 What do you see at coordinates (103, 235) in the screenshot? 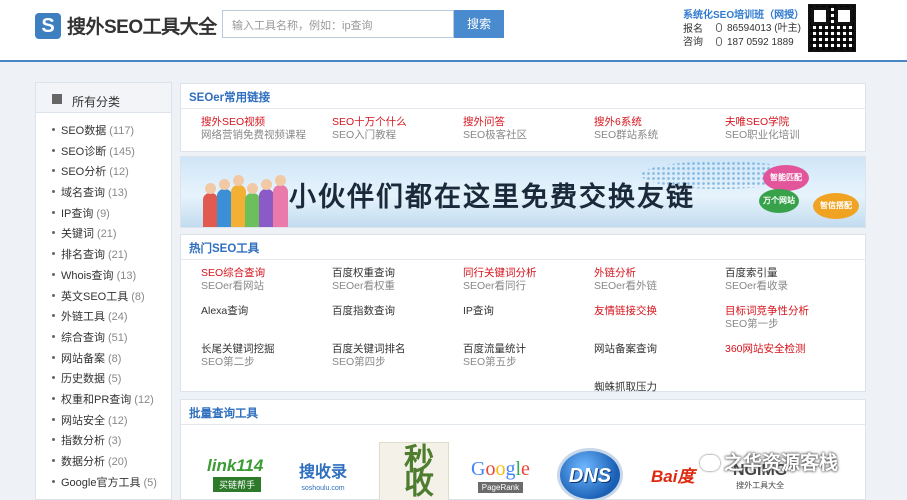
I see `sidebar-item: 关键词 (21)` at bounding box center [103, 235].